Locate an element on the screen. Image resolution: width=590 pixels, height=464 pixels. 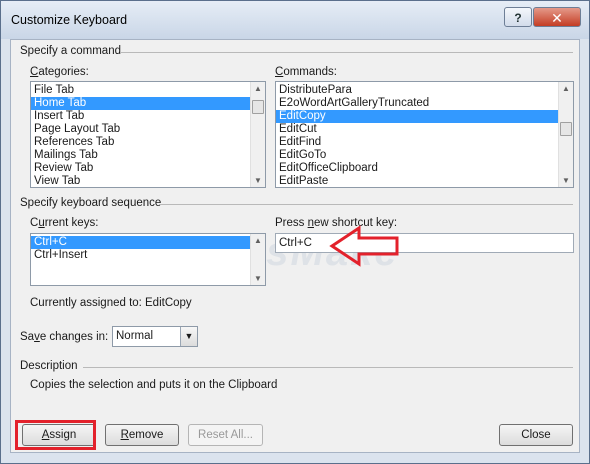
description-legend: Description is located at coordinates (49, 366).